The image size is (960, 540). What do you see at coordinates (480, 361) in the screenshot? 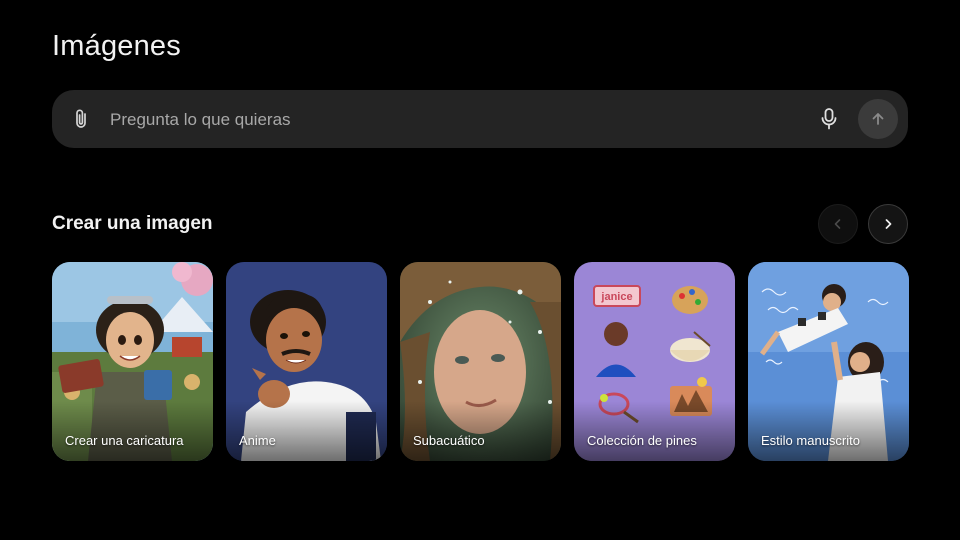
I see `card-underwater: Subacuático` at bounding box center [480, 361].